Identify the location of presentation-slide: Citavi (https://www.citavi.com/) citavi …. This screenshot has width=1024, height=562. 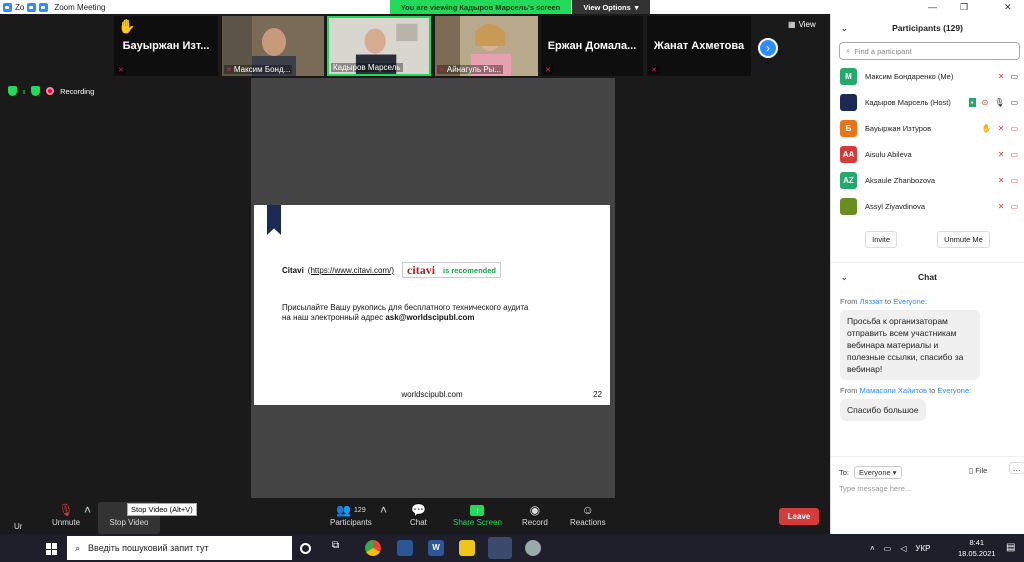
(432, 305).